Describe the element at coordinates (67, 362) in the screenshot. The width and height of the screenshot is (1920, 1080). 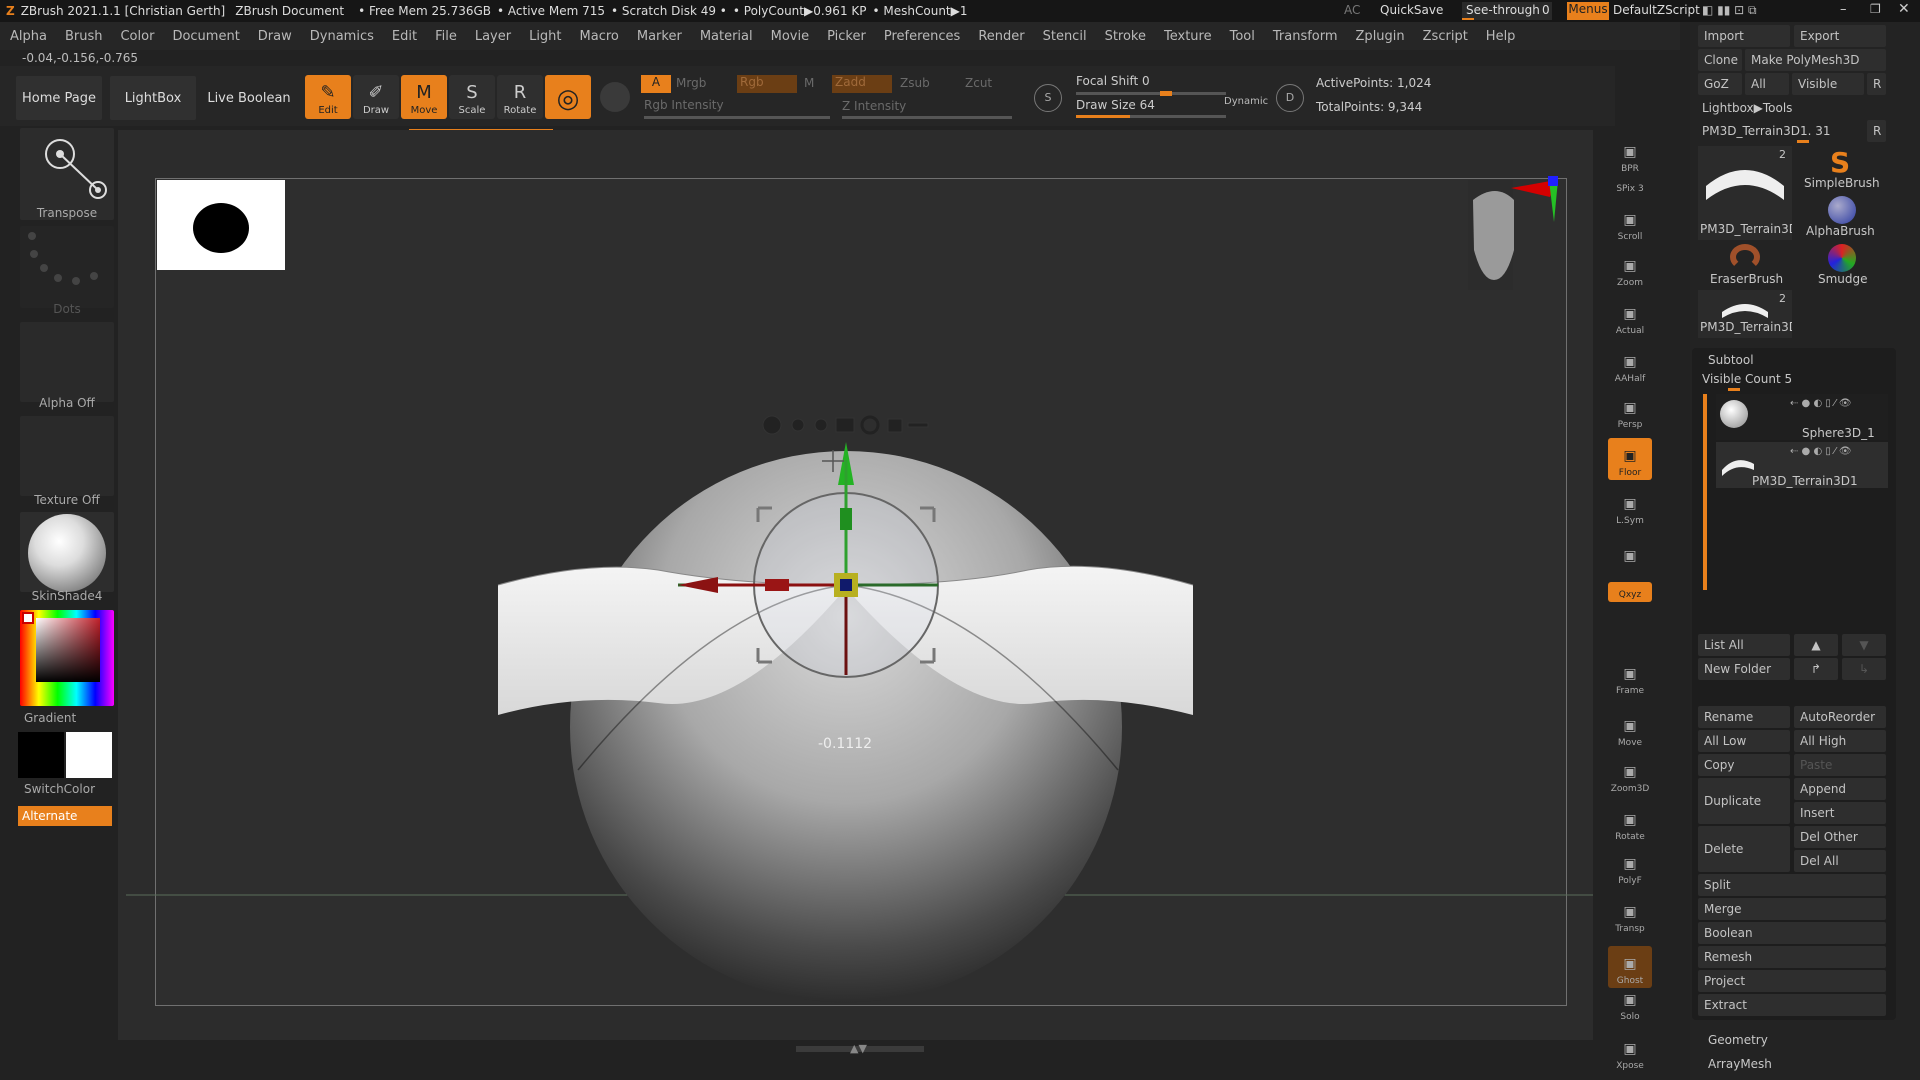
I see `alpha-selector` at that location.